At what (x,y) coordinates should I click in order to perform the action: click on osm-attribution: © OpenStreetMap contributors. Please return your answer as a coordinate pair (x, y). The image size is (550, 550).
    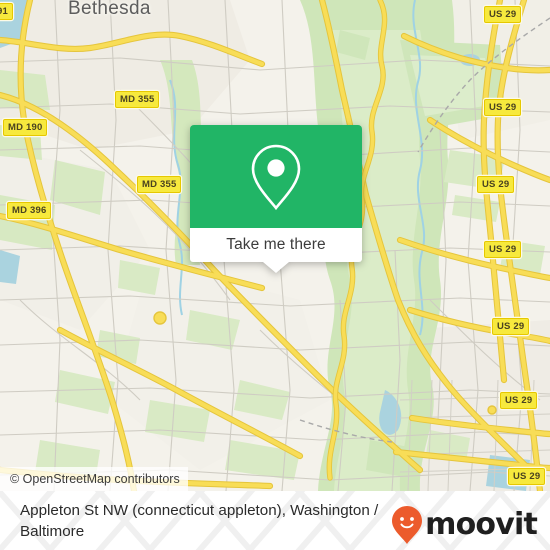
    Looking at the image, I should click on (94, 479).